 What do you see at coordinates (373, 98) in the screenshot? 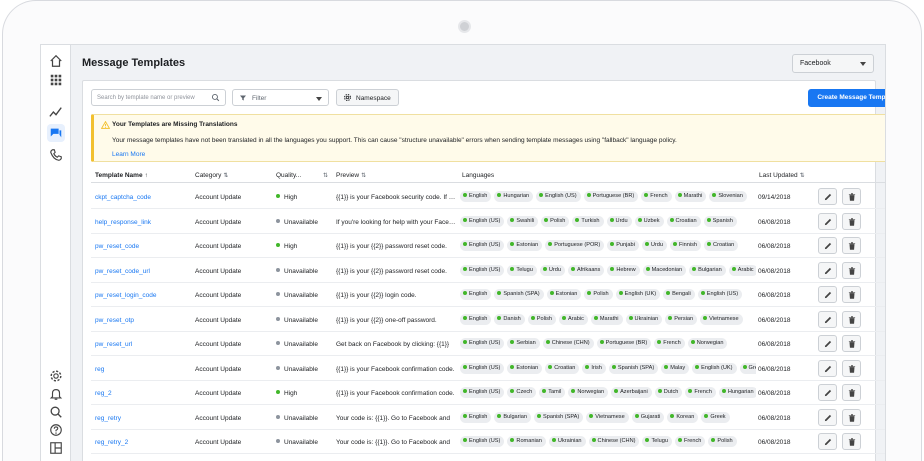
I see `namespace-label: Namespace` at bounding box center [373, 98].